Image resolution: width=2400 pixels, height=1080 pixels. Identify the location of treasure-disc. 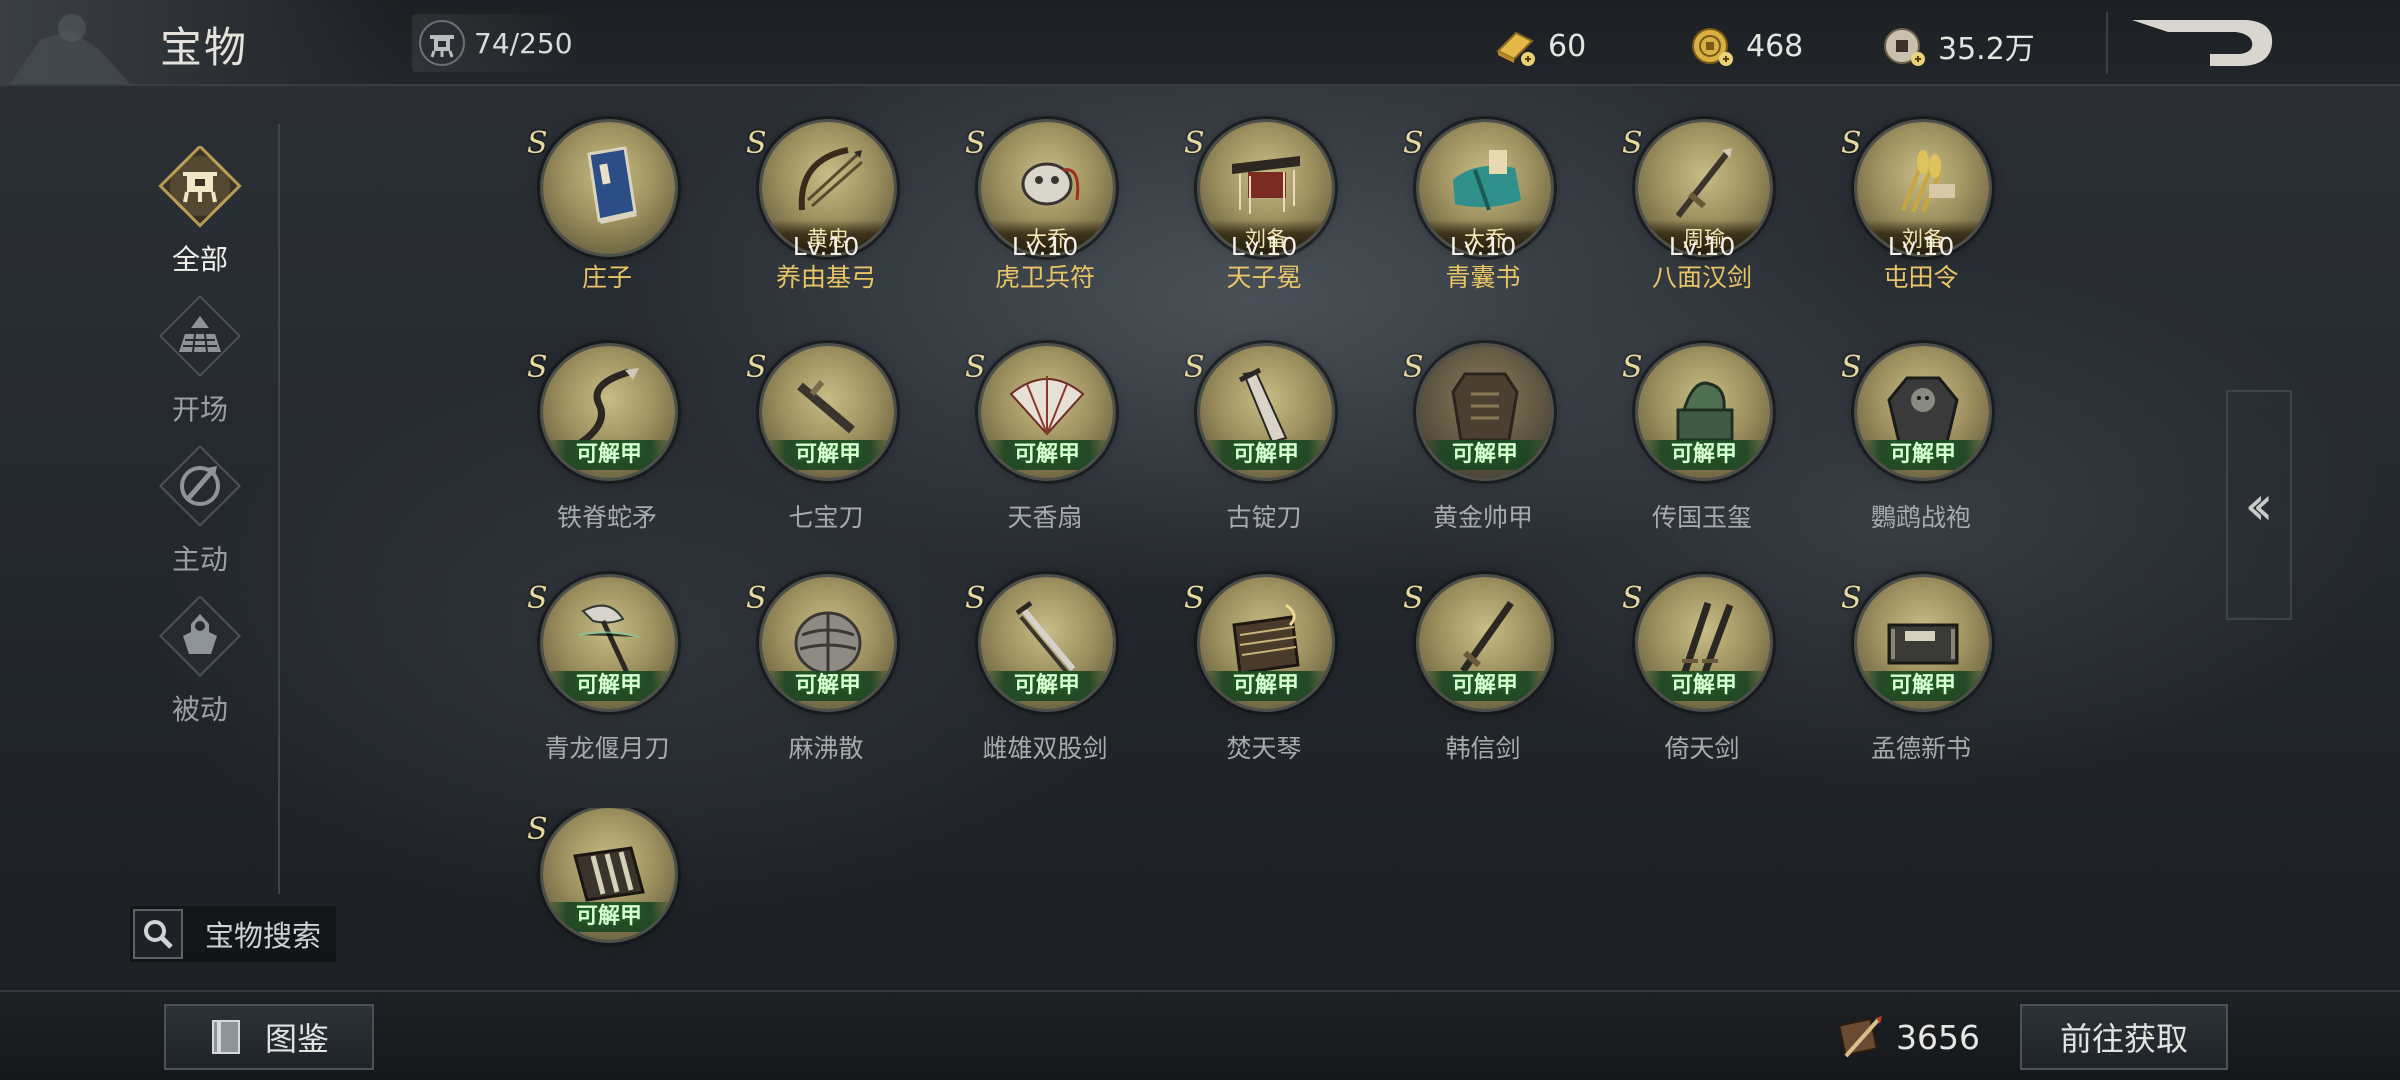
(609, 188).